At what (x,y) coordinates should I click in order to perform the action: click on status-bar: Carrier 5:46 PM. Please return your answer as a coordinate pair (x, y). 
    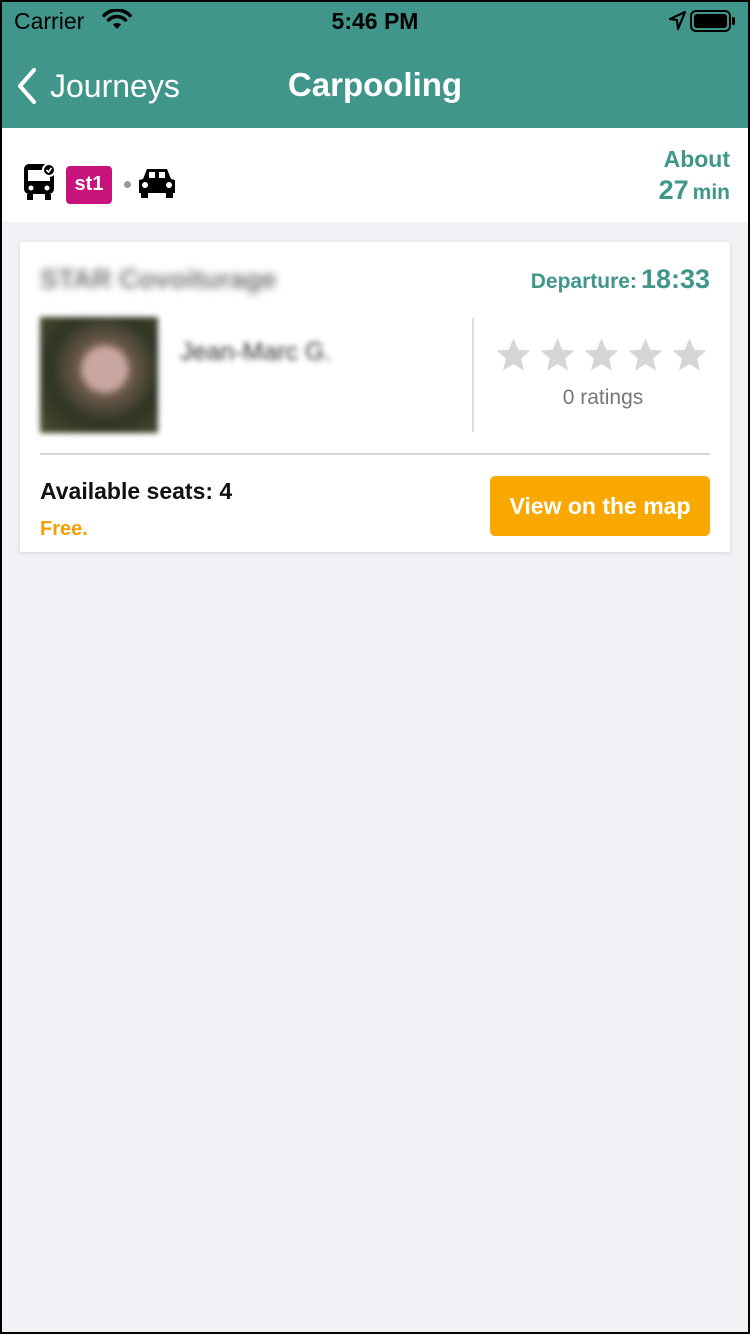
    Looking at the image, I should click on (375, 22).